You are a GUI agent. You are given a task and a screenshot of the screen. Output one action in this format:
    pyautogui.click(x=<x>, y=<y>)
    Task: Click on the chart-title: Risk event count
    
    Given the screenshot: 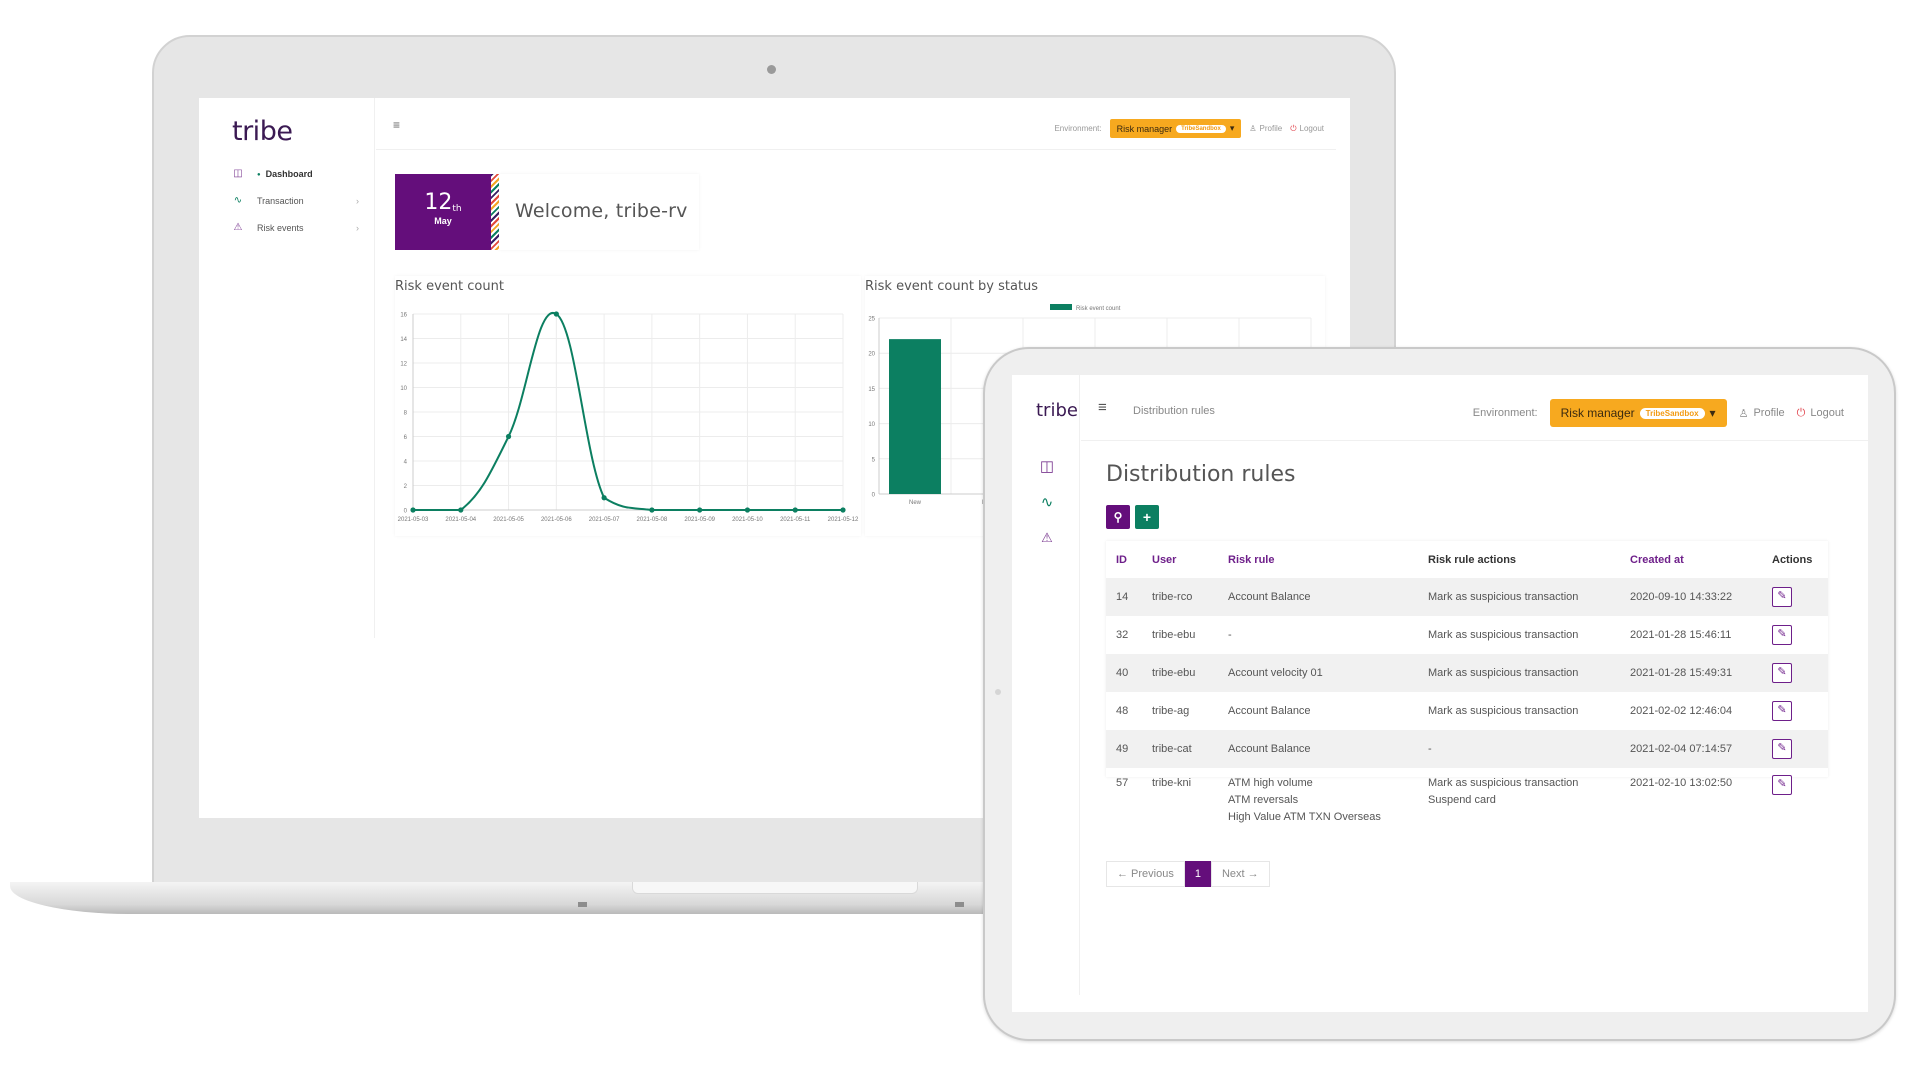 What is the action you would take?
    pyautogui.click(x=449, y=286)
    